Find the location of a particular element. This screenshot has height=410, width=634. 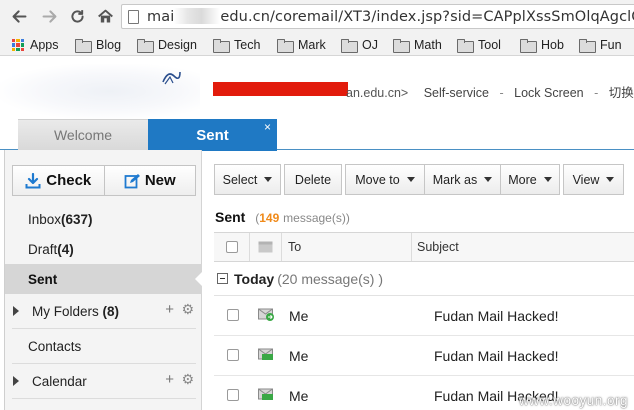

check-label: Check is located at coordinates (69, 180).